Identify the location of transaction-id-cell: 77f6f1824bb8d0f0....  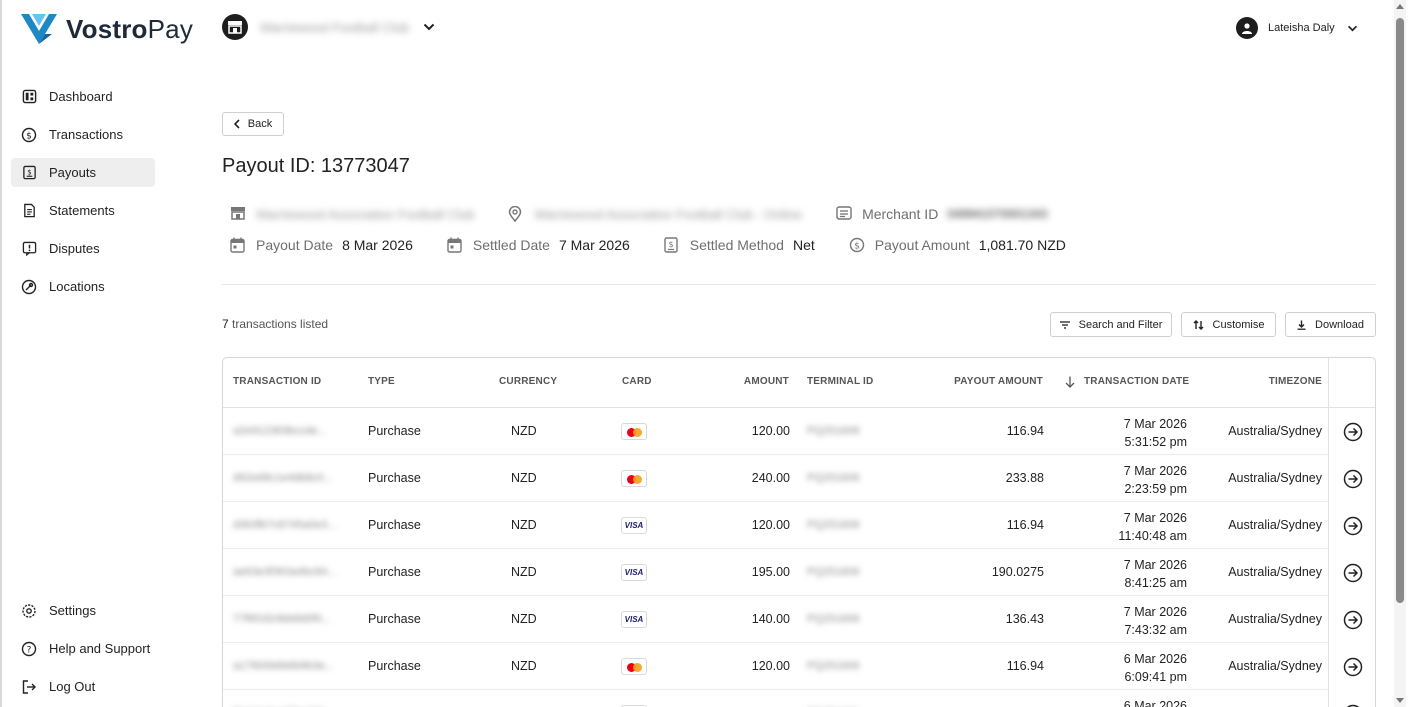
(282, 619).